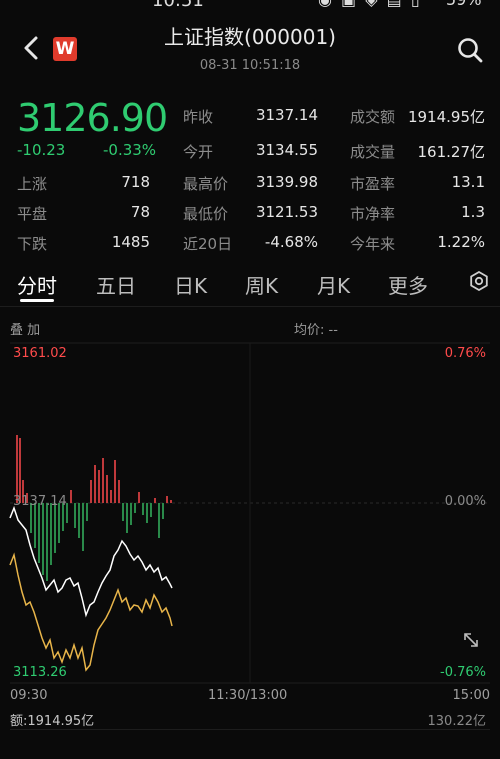 The width and height of the screenshot is (500, 759). What do you see at coordinates (206, 214) in the screenshot?
I see `low-label: 最低价` at bounding box center [206, 214].